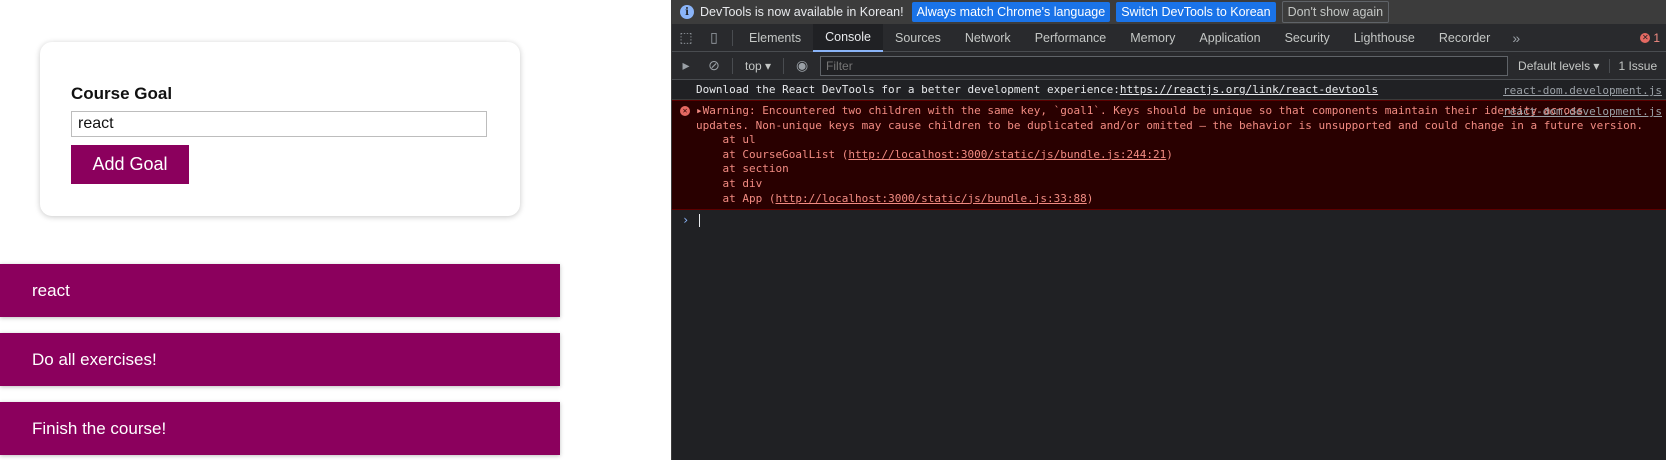 This screenshot has height=460, width=1666. What do you see at coordinates (130, 164) in the screenshot?
I see `add-goal-button: Add Goal` at bounding box center [130, 164].